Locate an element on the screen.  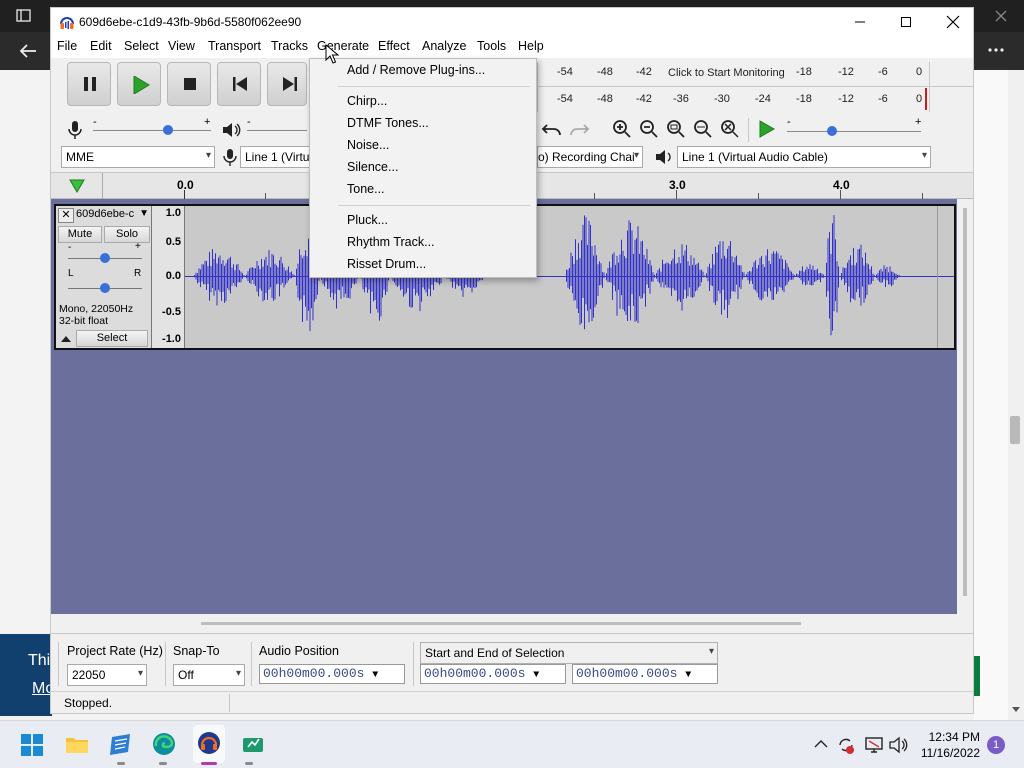
menu-tracks: Tracks is located at coordinates (289, 46).